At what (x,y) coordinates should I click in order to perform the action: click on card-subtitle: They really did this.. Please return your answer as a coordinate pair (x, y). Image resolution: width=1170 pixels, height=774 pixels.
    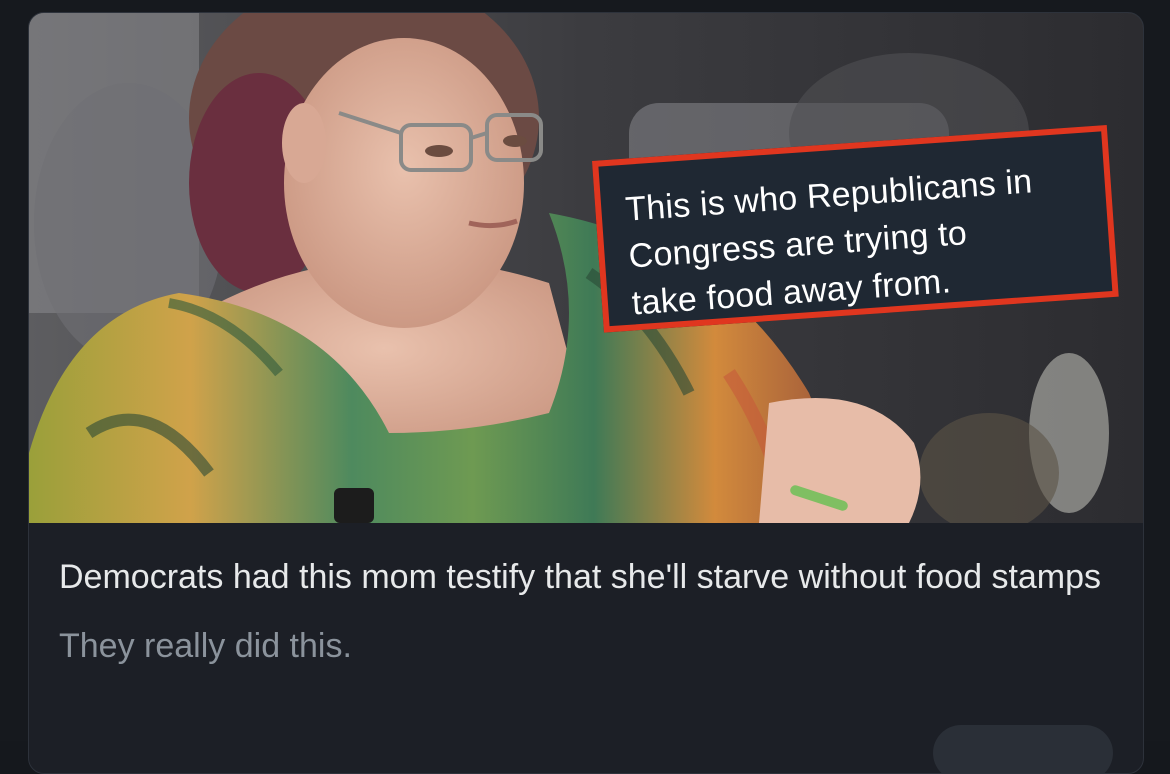
    Looking at the image, I should click on (205, 646).